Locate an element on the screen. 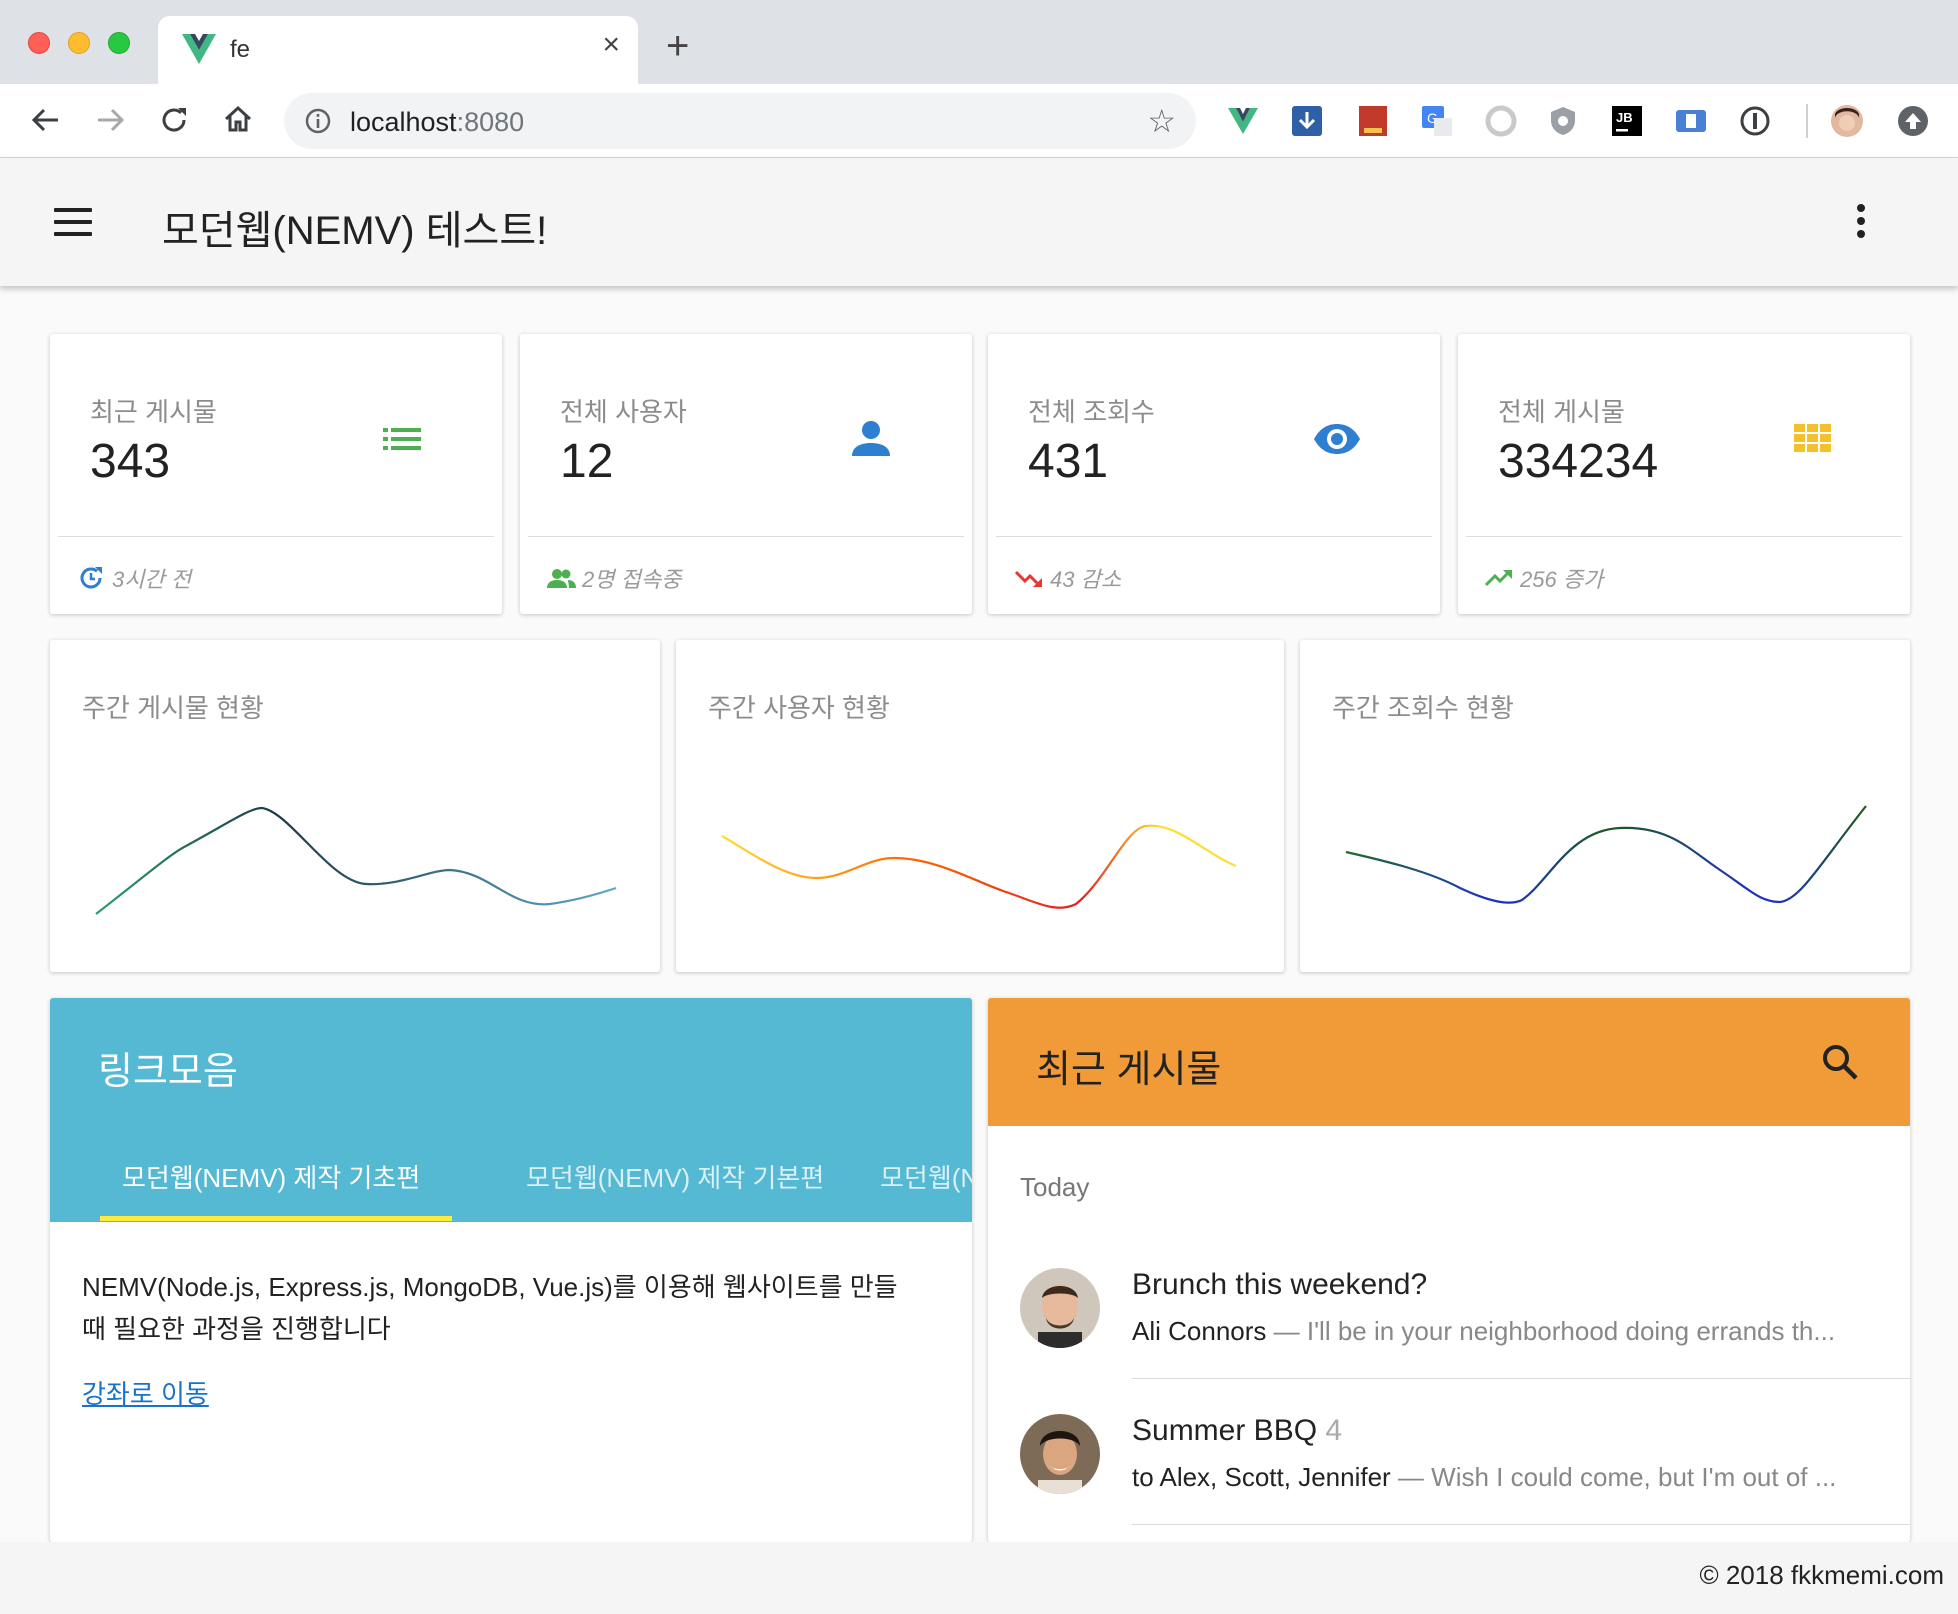 The height and width of the screenshot is (1614, 1958). message-title-text: Brunch this weekend? is located at coordinates (1280, 1284).